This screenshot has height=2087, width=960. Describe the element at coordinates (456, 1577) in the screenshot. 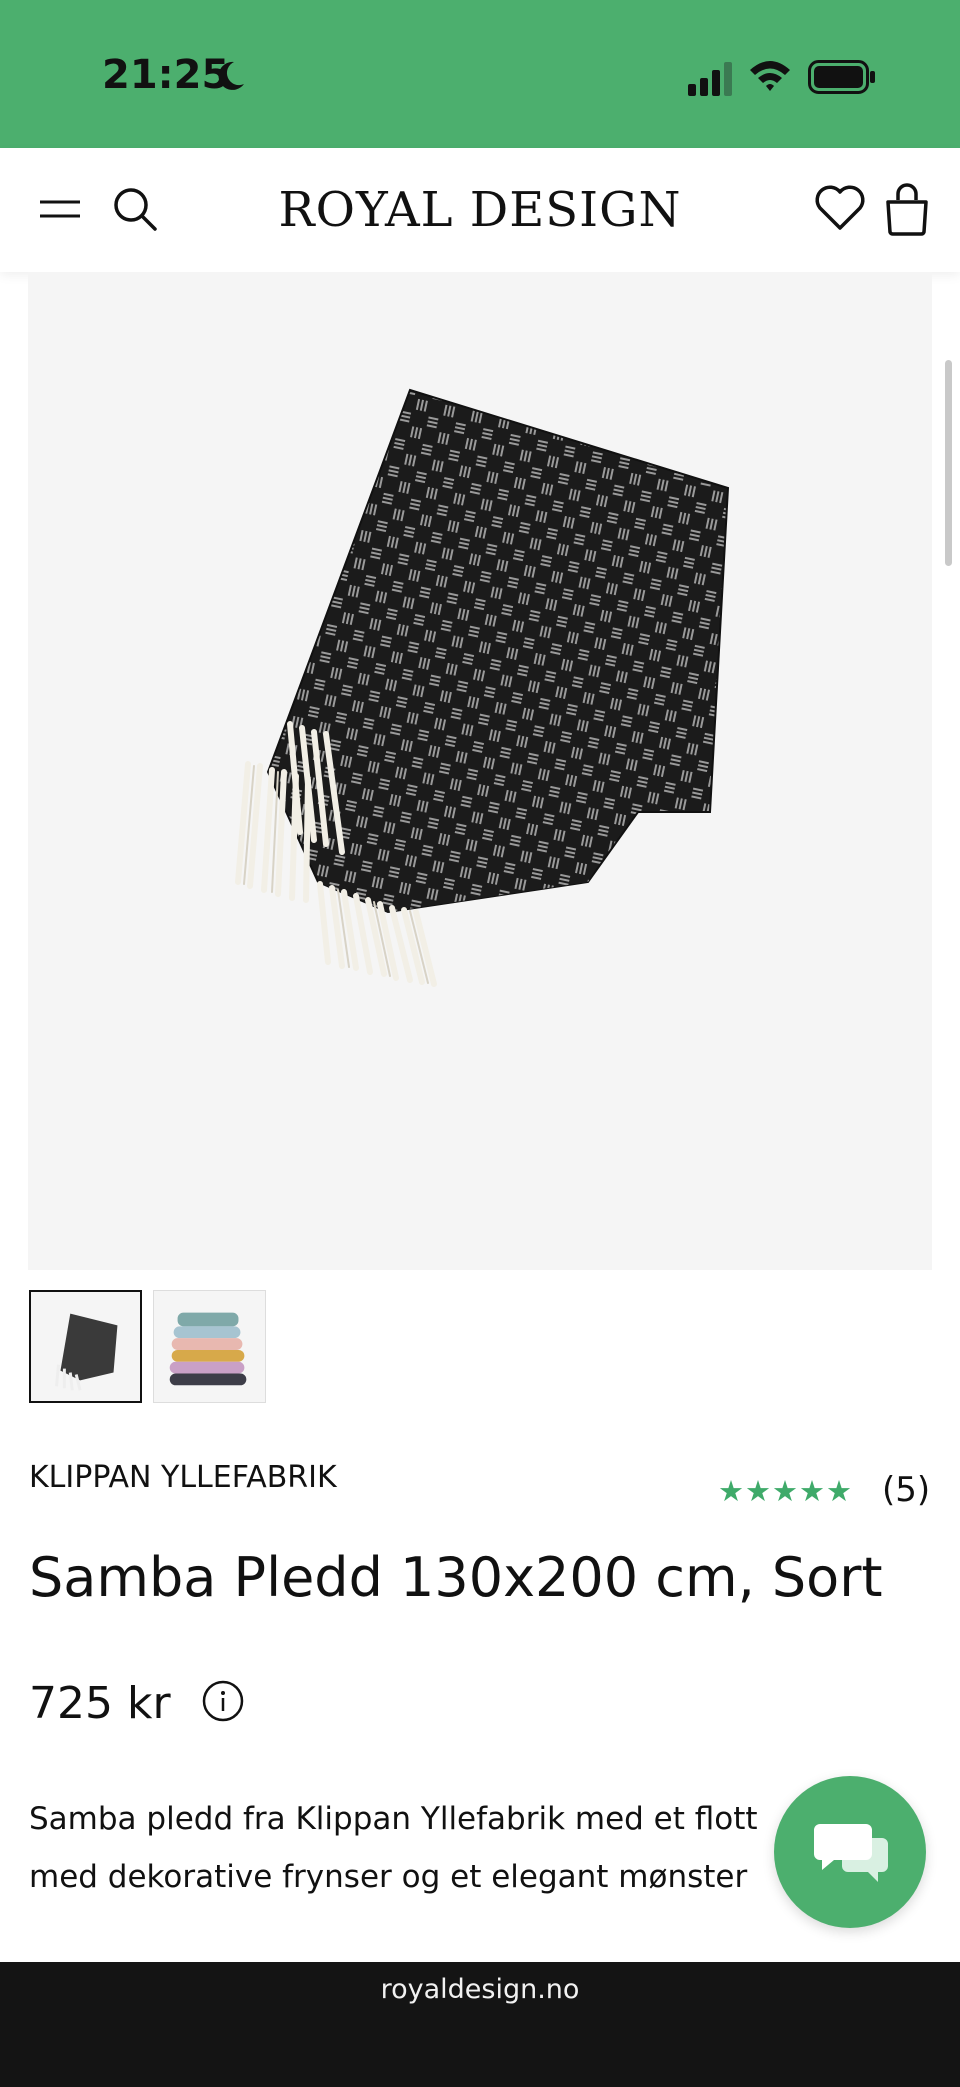

I see `product-title: Samba Pledd 130x200 cm, Sort` at that location.